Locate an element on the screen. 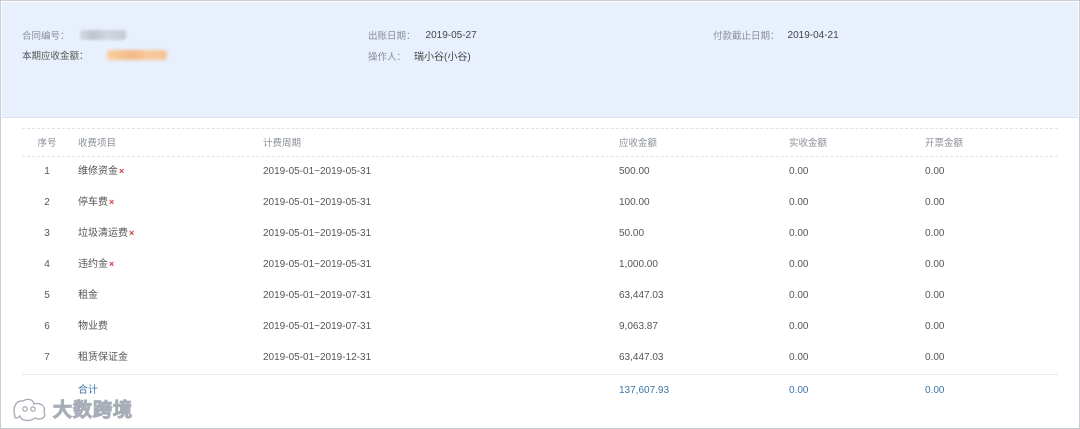  watermark-text: 大数跨境 is located at coordinates (93, 410).